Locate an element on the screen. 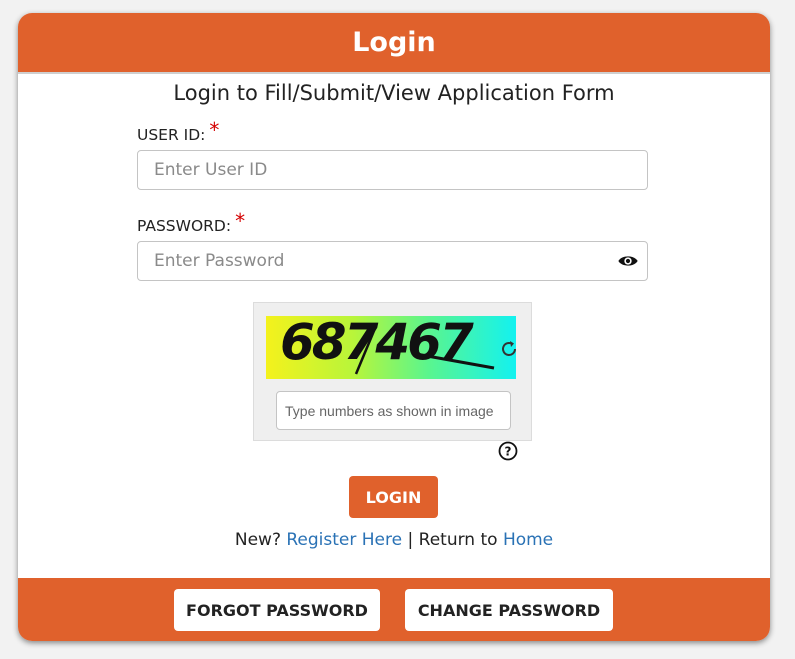  captcha-box: 687467 is located at coordinates (392, 371).